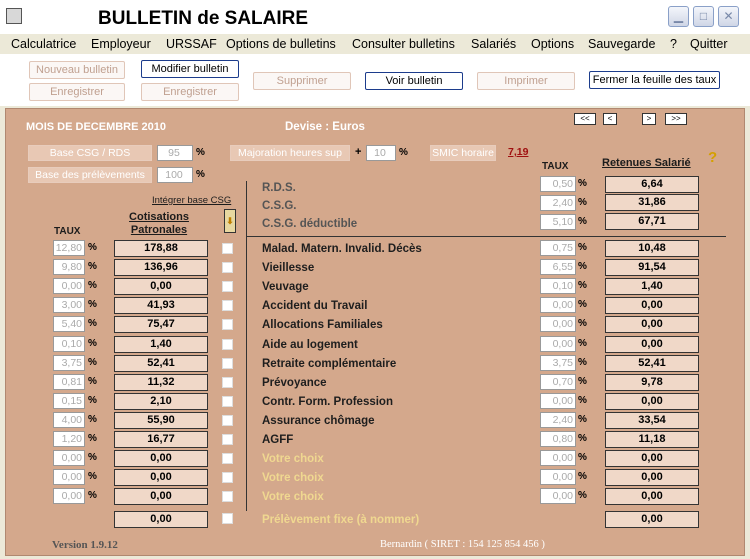 The image size is (750, 559). Describe the element at coordinates (281, 44) in the screenshot. I see `menu-options-bulletins: Options de bulletins` at that location.